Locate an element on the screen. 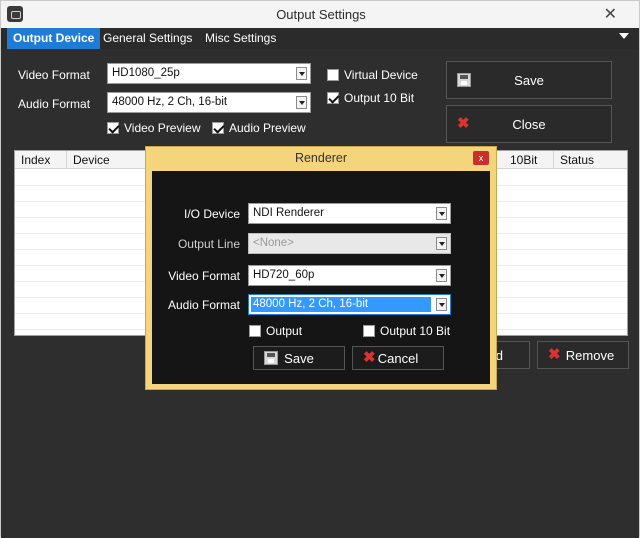  dialog-output-10bit-checkbox: Output 10 Bit is located at coordinates (406, 331).